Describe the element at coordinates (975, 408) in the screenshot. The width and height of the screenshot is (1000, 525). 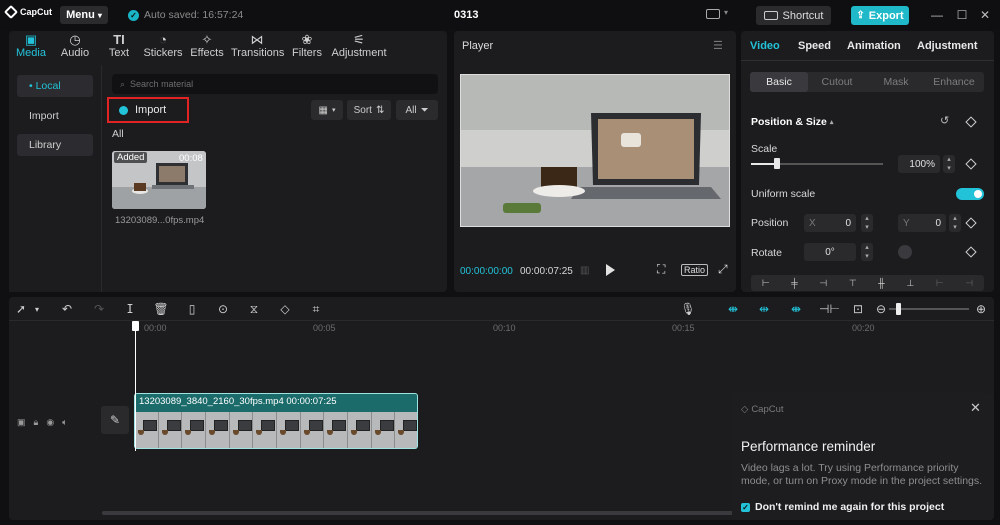
I see `close-icon: ✕` at that location.